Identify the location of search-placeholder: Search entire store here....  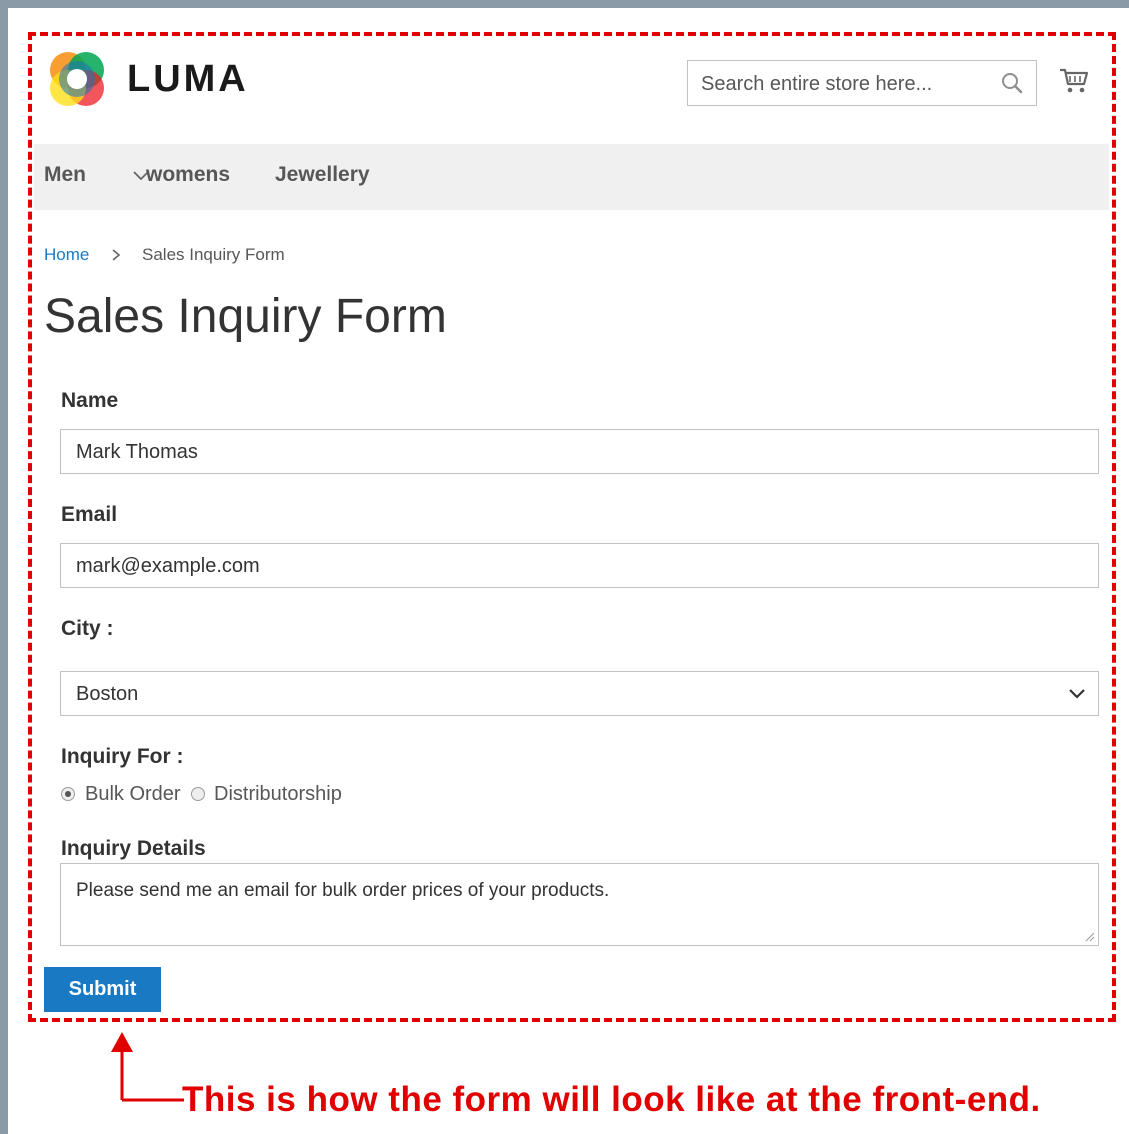
(817, 84).